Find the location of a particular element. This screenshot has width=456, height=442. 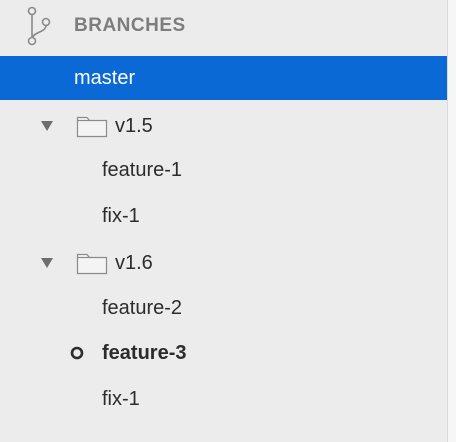

git-branch-icon is located at coordinates (39, 26).